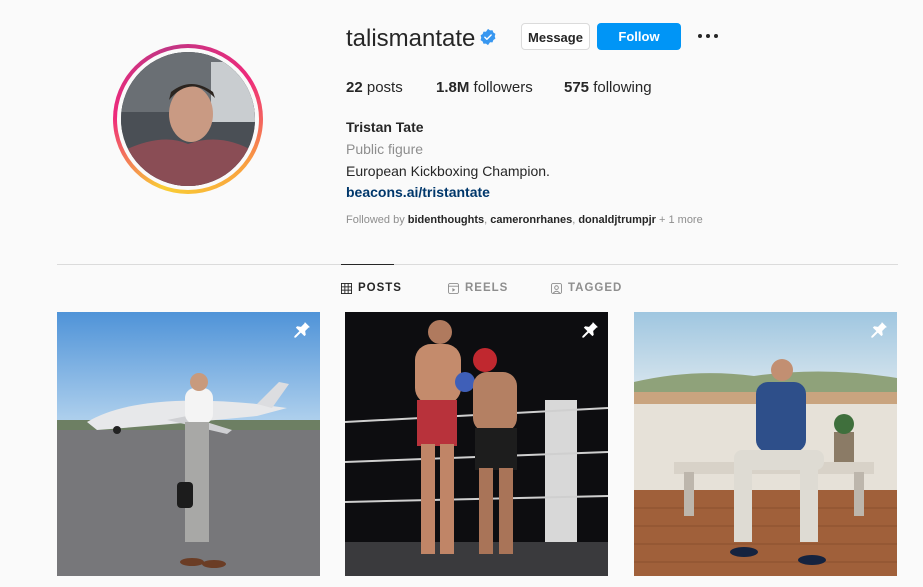  Describe the element at coordinates (708, 36) in the screenshot. I see `more-options-icon` at that location.